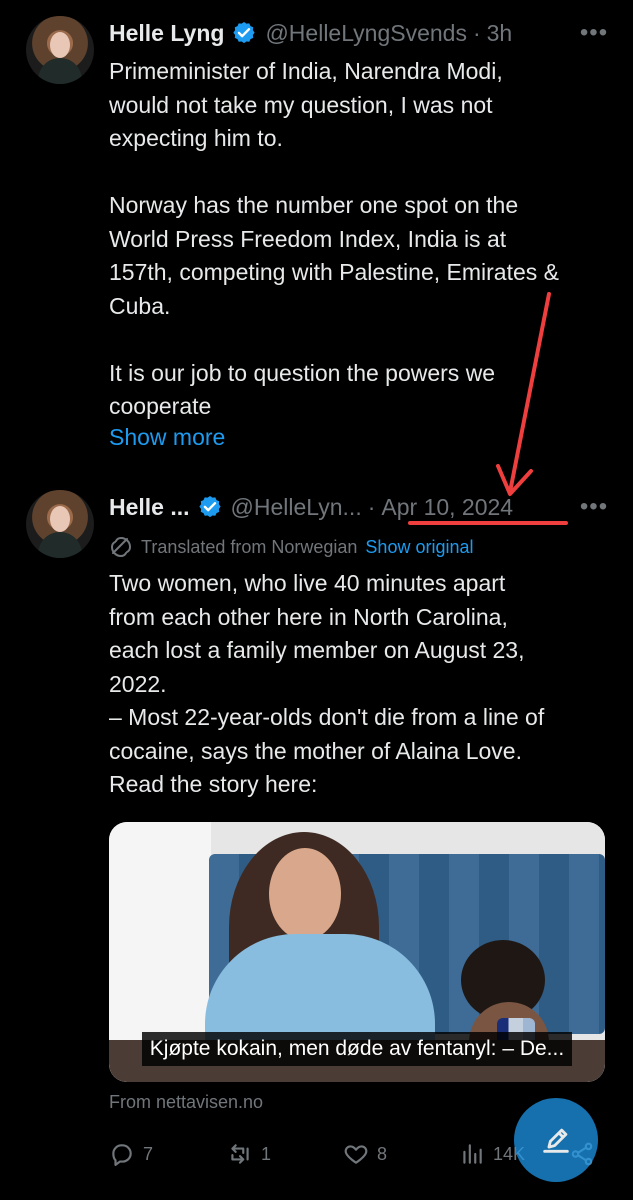 The image size is (633, 1200). Describe the element at coordinates (249, 546) in the screenshot. I see `translated-label: Translated from Norwegian` at that location.